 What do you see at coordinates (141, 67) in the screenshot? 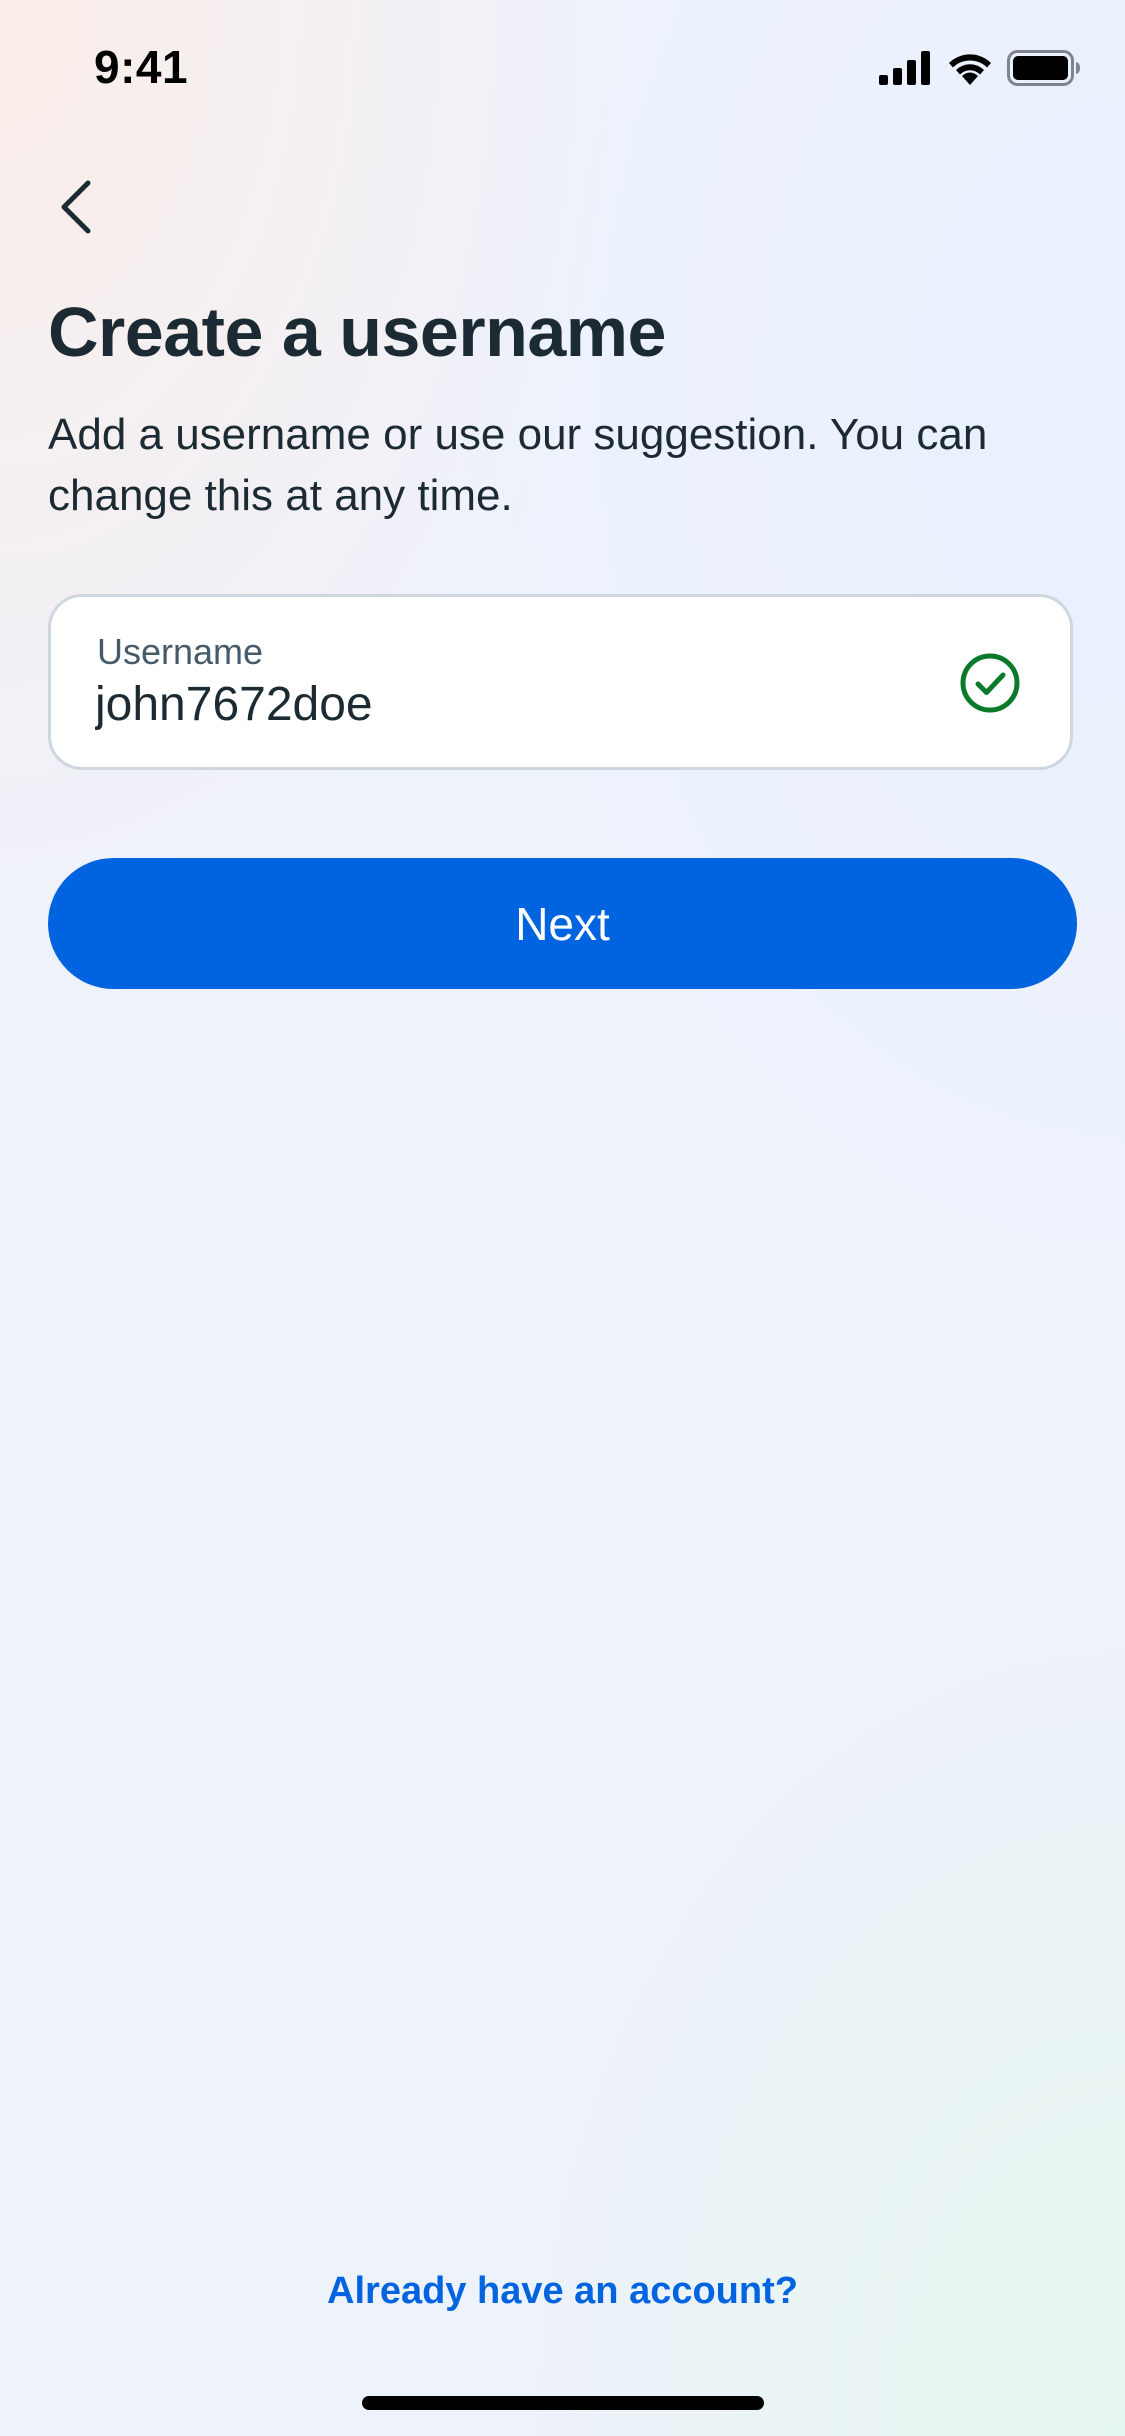
I see `status-time: 9:41` at bounding box center [141, 67].